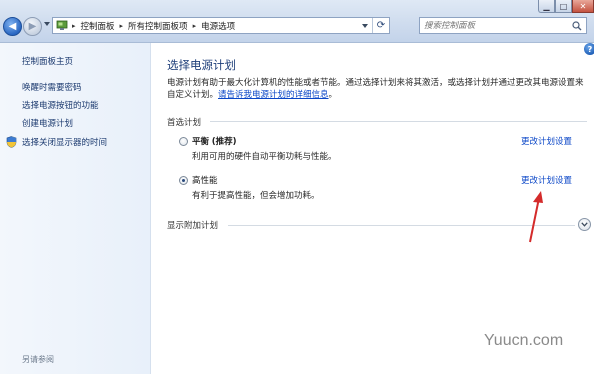  What do you see at coordinates (47, 123) in the screenshot?
I see `sidebar-item-create-power-plan: 创建电源计划` at bounding box center [47, 123].